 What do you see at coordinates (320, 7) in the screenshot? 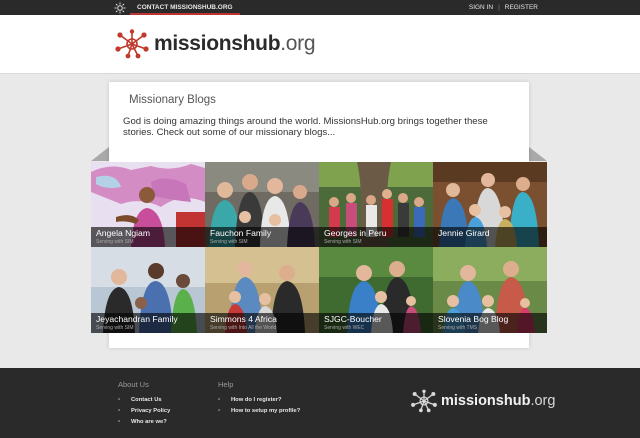
I see `top-bar: CONTACT MISSIONSHUB.ORG SIGN IN | REGISTER` at bounding box center [320, 7].